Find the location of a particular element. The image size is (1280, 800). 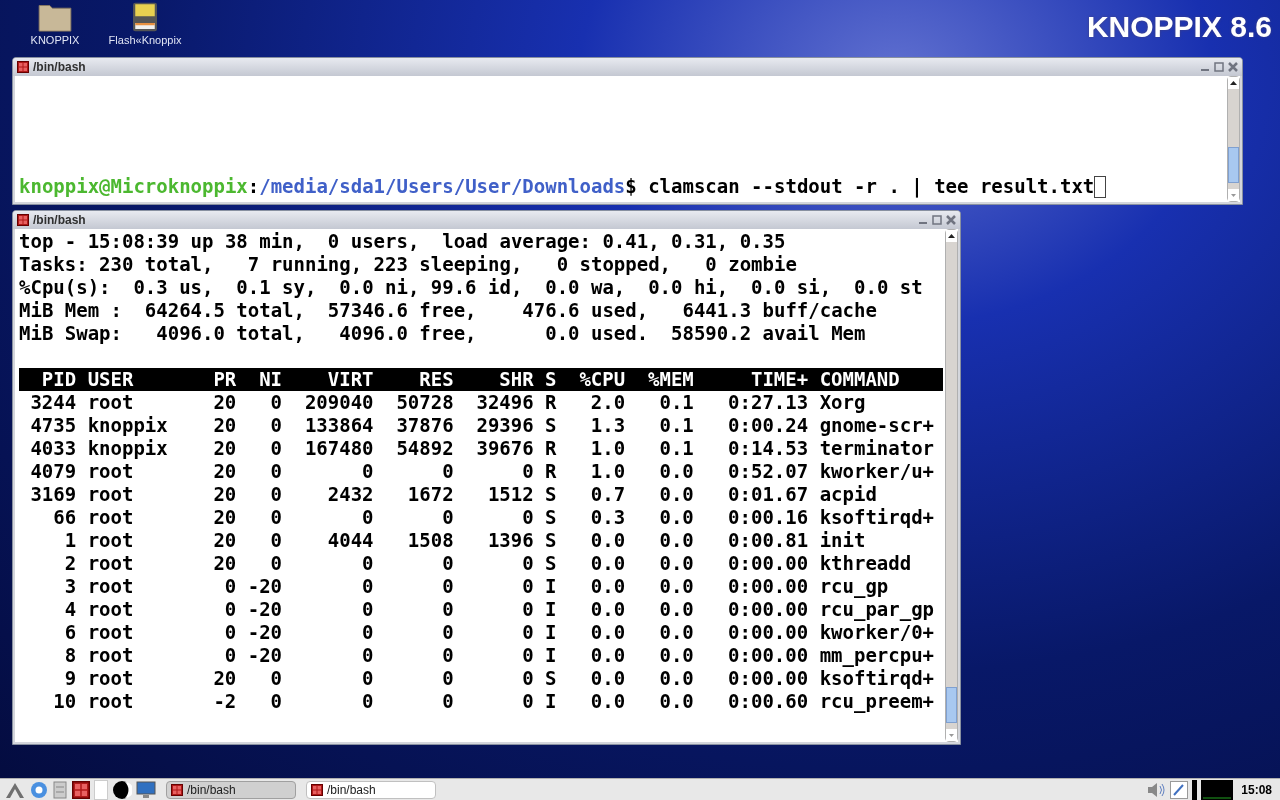

table-cell-text: 0:00.81 is located at coordinates (768, 540).